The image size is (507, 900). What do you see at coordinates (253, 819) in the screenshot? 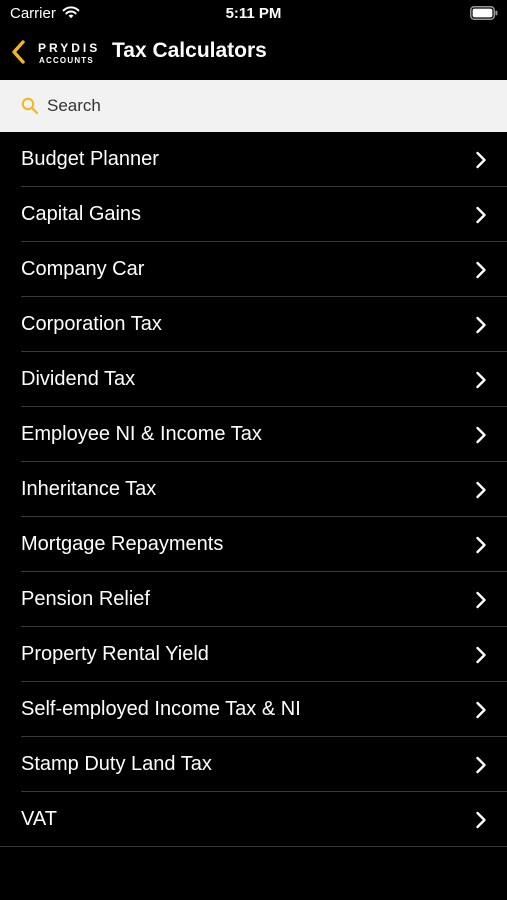
I see `list-item-vat: VAT` at bounding box center [253, 819].